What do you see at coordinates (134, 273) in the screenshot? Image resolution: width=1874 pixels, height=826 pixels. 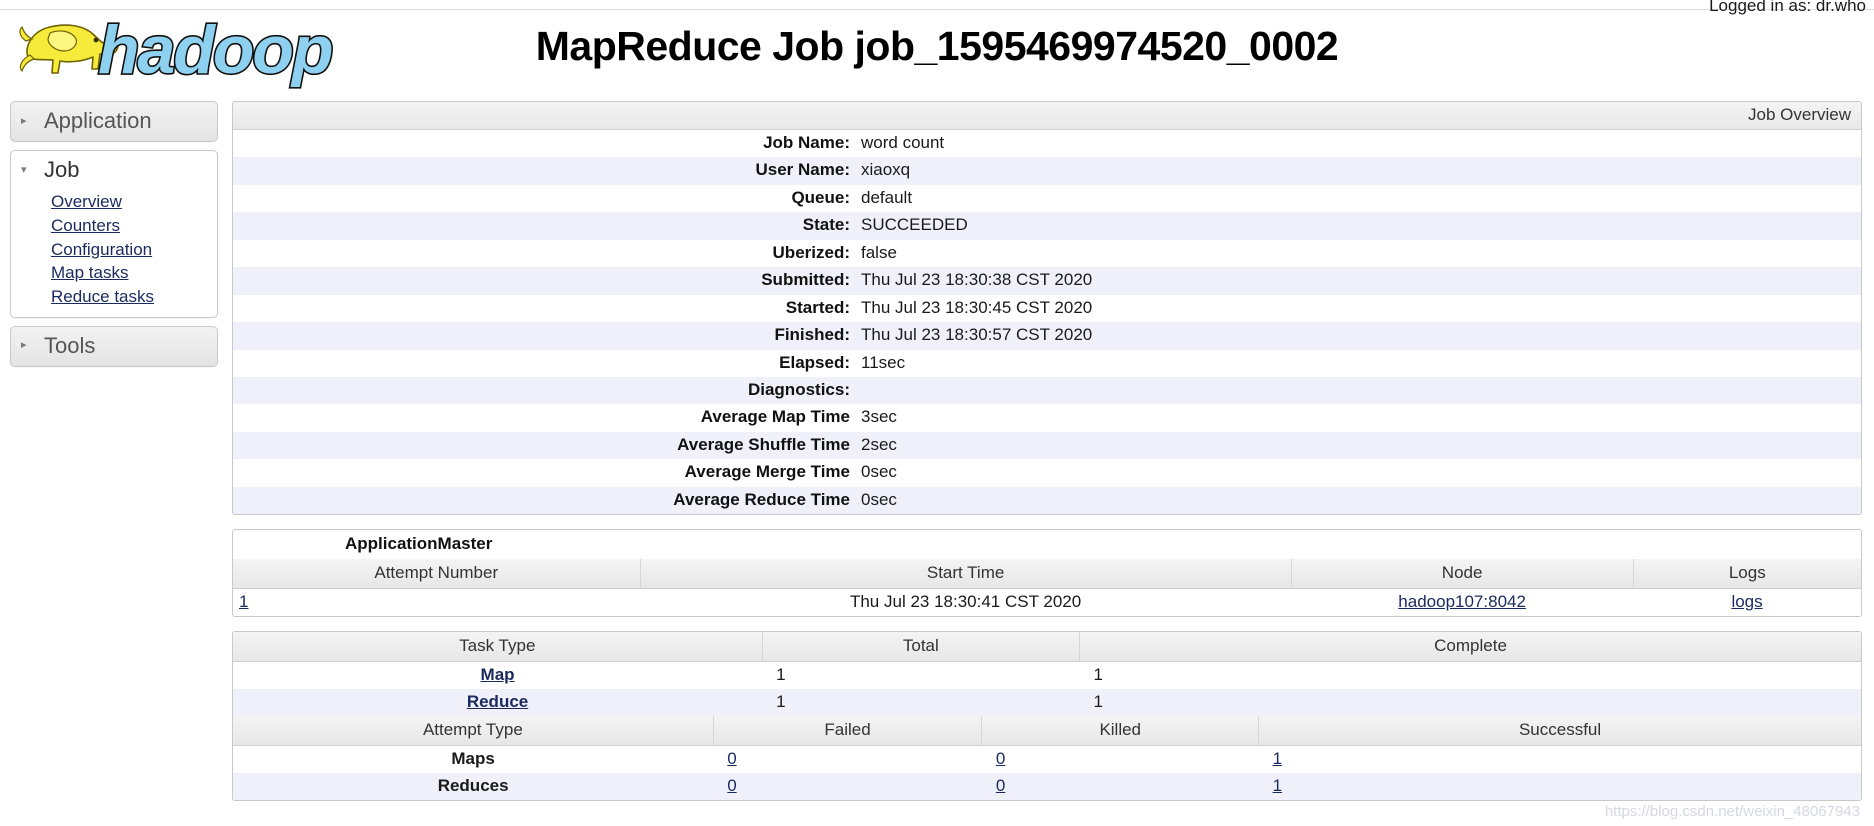 I see `list-item: Map tasks` at bounding box center [134, 273].